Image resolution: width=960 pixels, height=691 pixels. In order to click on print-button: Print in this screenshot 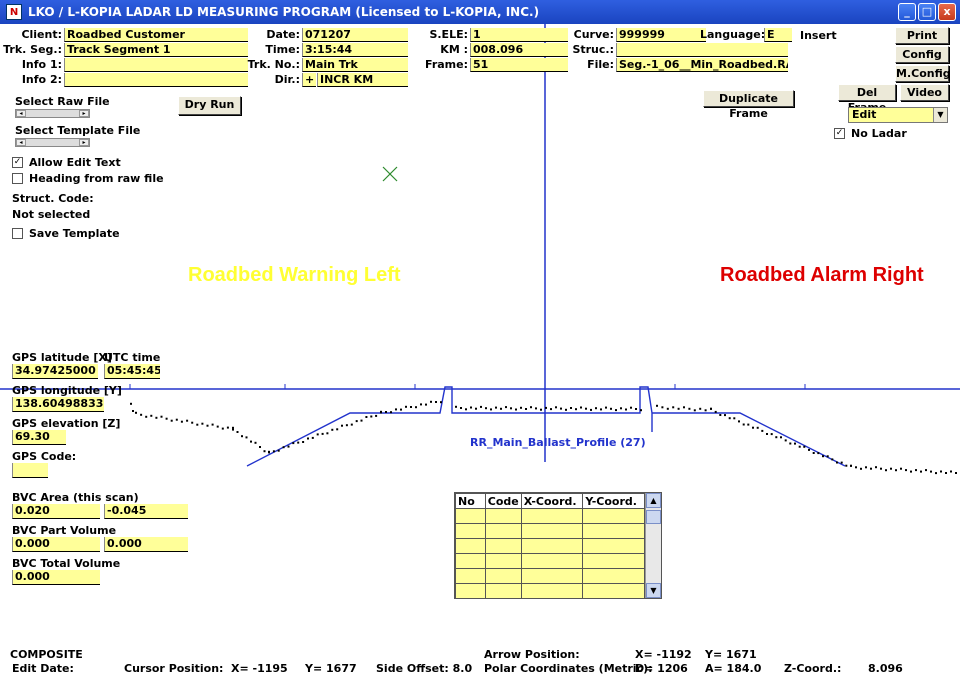, I will do `click(922, 35)`.